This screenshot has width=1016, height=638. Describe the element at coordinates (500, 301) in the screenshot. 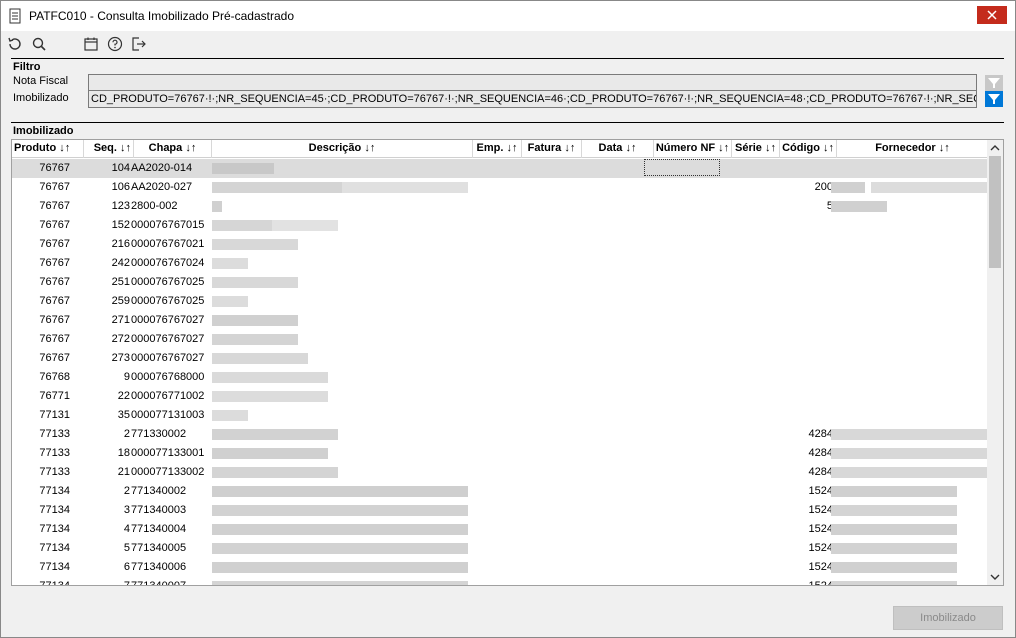

I see `table-row: 76767 259 000076767025` at that location.